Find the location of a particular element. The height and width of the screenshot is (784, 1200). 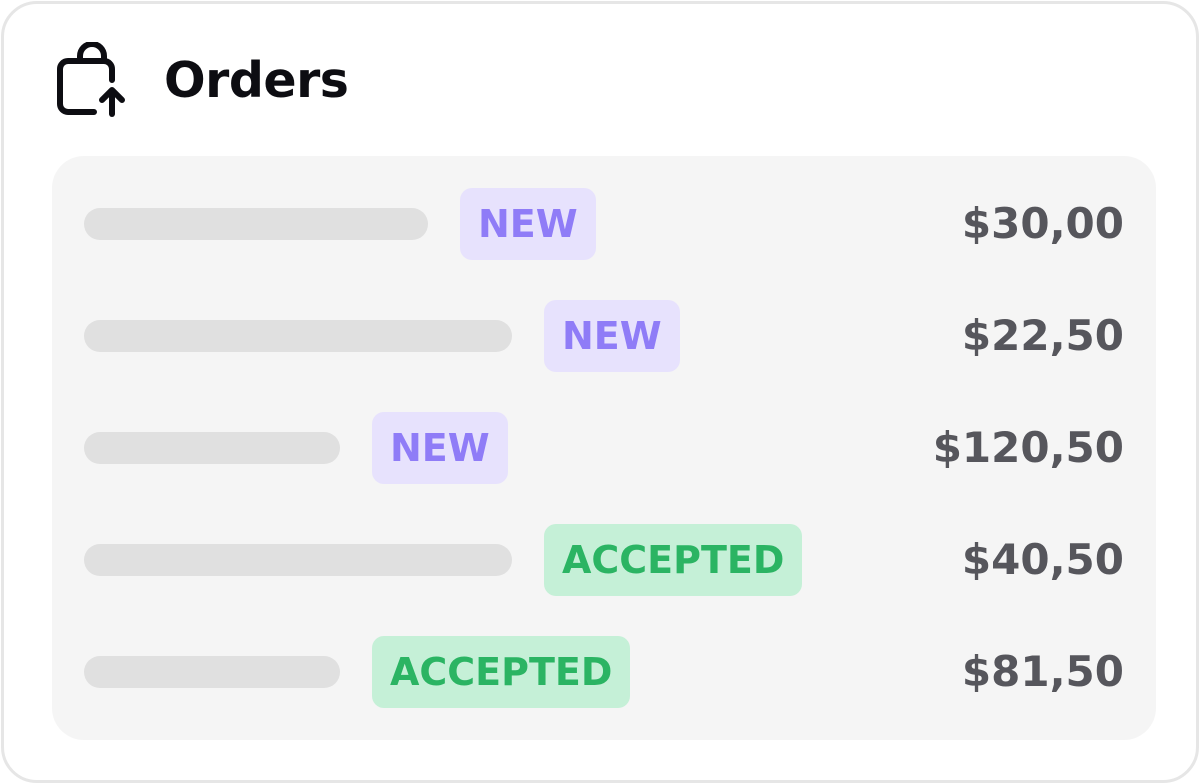

order-row: ACCEPTED $81,50 is located at coordinates (604, 672).